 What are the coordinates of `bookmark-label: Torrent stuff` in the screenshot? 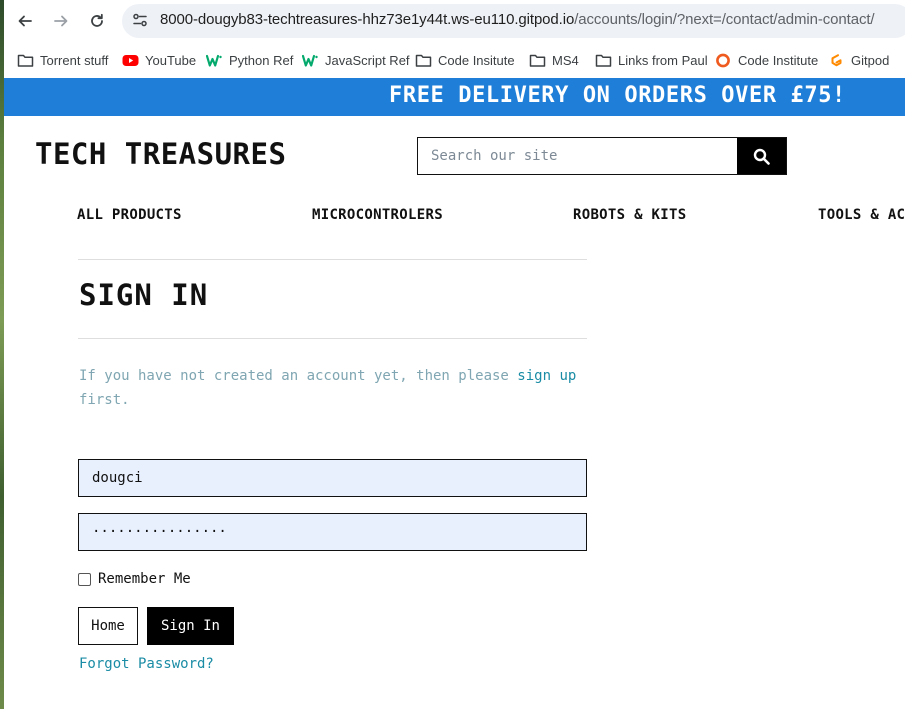 It's located at (74, 60).